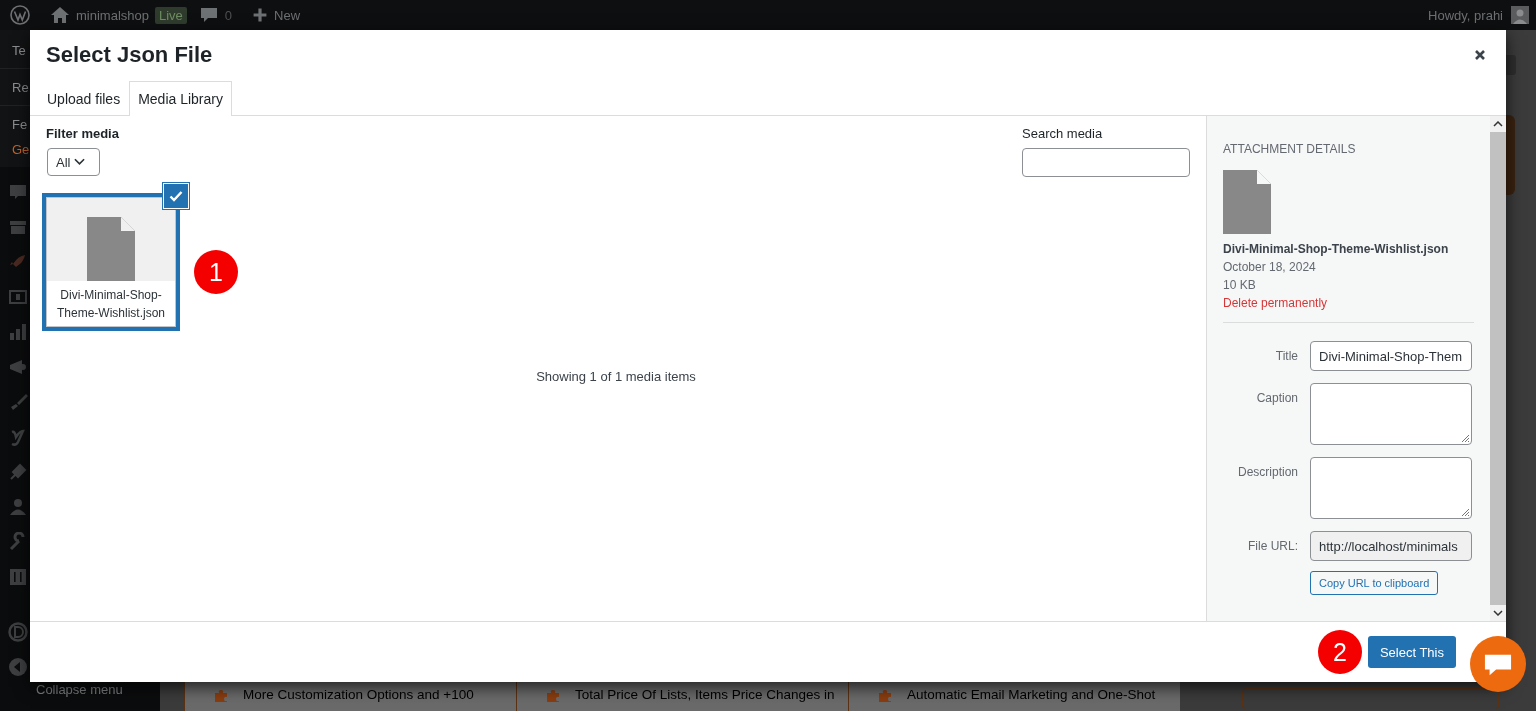 The height and width of the screenshot is (711, 1536). Describe the element at coordinates (18, 632) in the screenshot. I see `circle-d-icon` at that location.